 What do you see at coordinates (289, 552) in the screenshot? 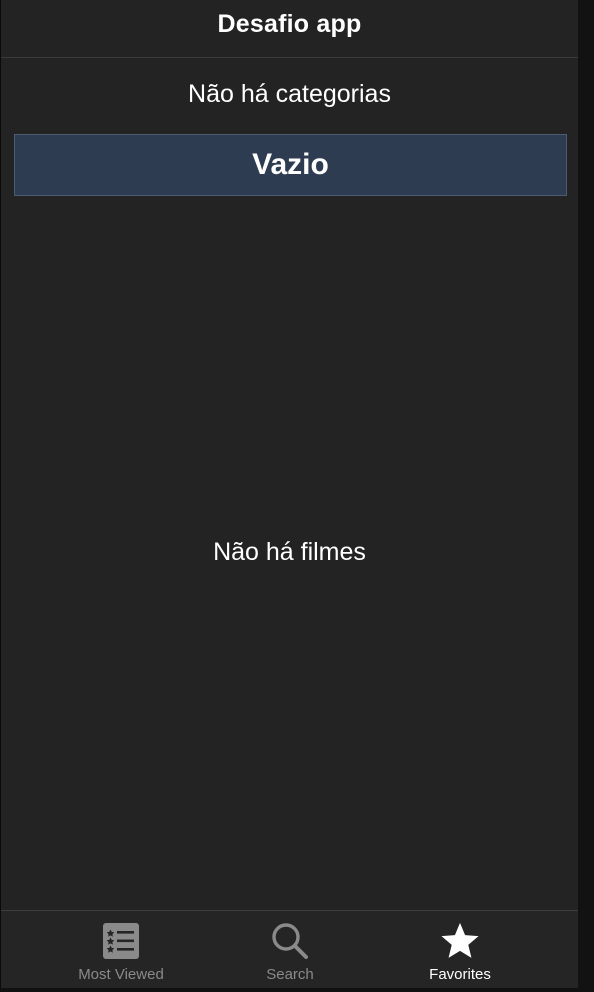
I see `movies-empty-message: Não há filmes` at bounding box center [289, 552].